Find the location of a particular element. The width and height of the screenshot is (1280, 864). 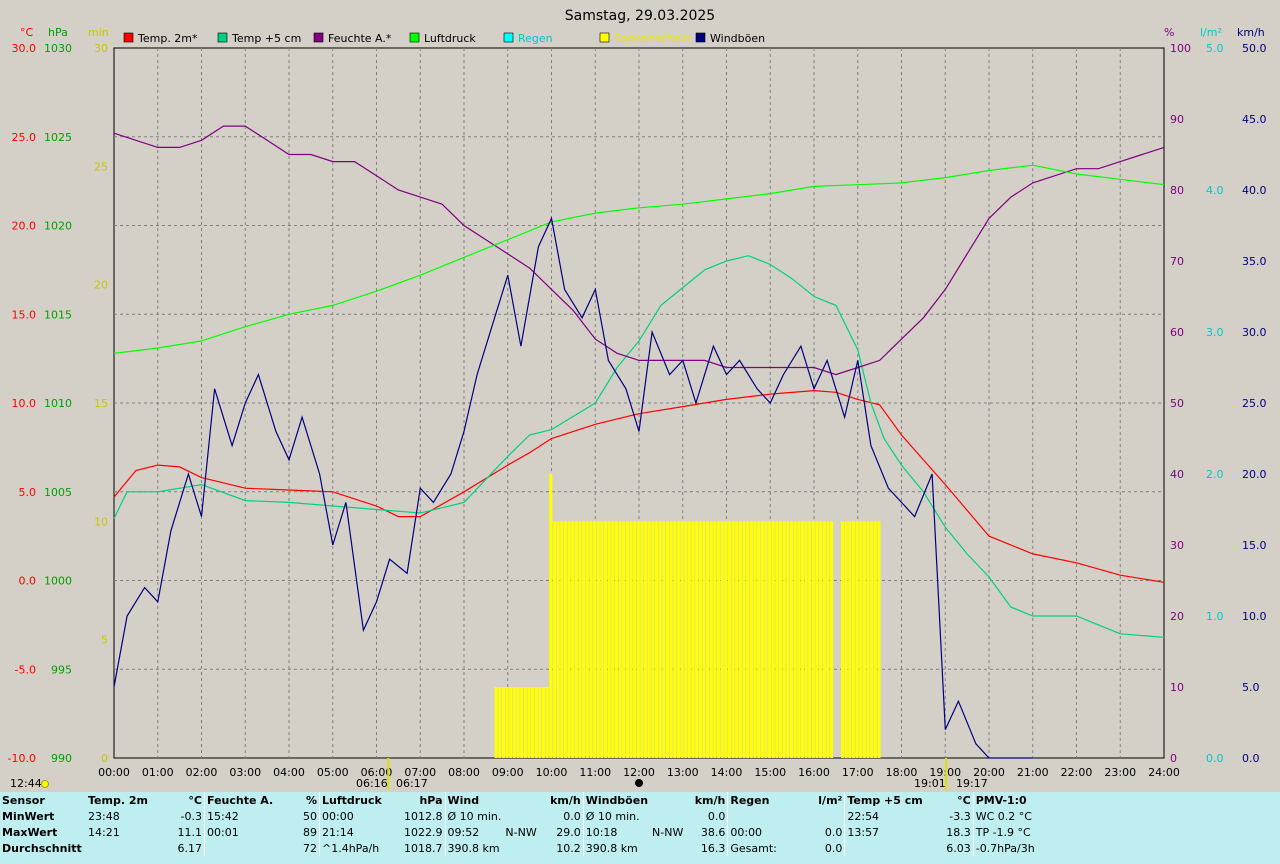

temp5-avg-value: 6.03 is located at coordinates (958, 848).